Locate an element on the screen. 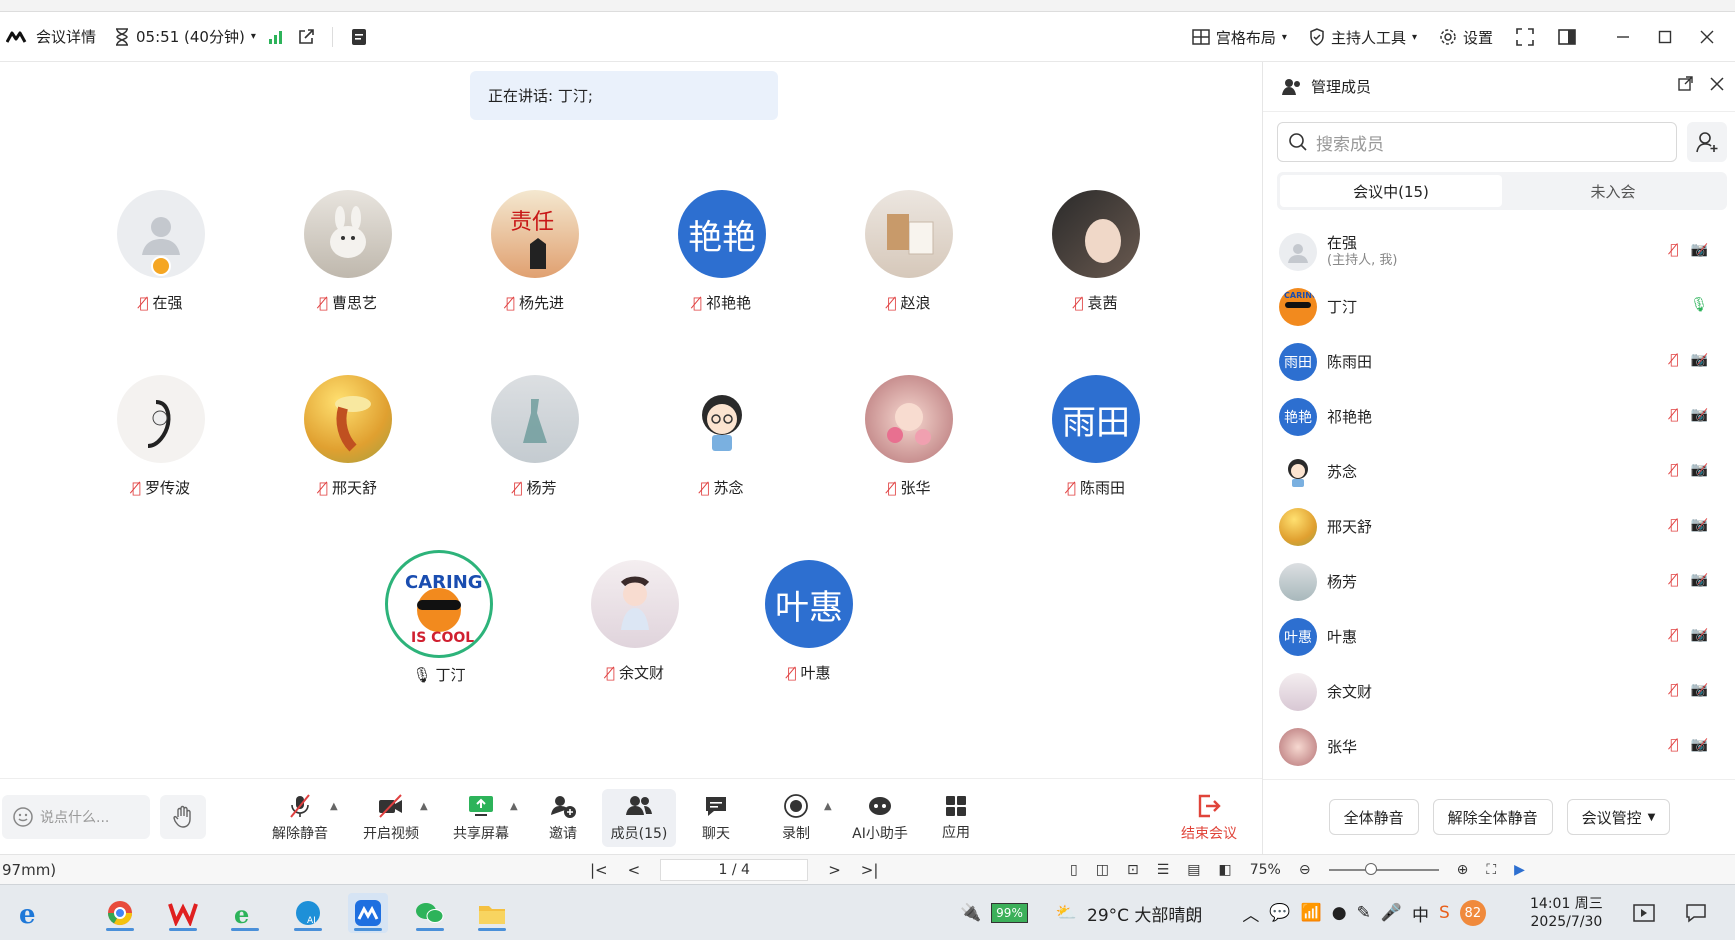 The width and height of the screenshot is (1735, 940). participant-tile: 🎙̸ 杨芳 is located at coordinates (535, 436).